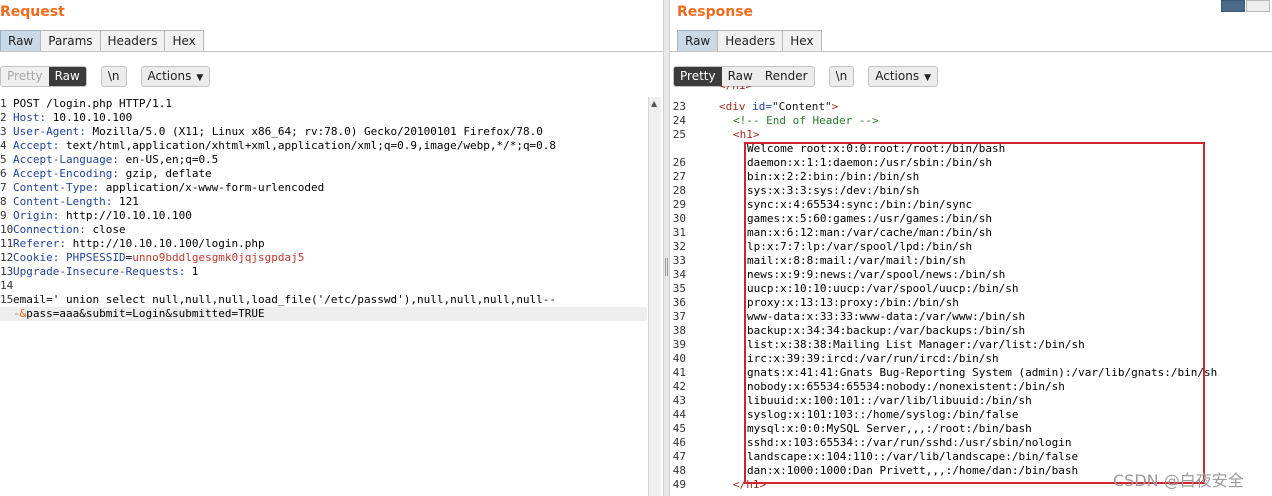 Image resolution: width=1272 pixels, height=496 pixels. Describe the element at coordinates (132, 41) in the screenshot. I see `request-tab-headers: Headers` at that location.